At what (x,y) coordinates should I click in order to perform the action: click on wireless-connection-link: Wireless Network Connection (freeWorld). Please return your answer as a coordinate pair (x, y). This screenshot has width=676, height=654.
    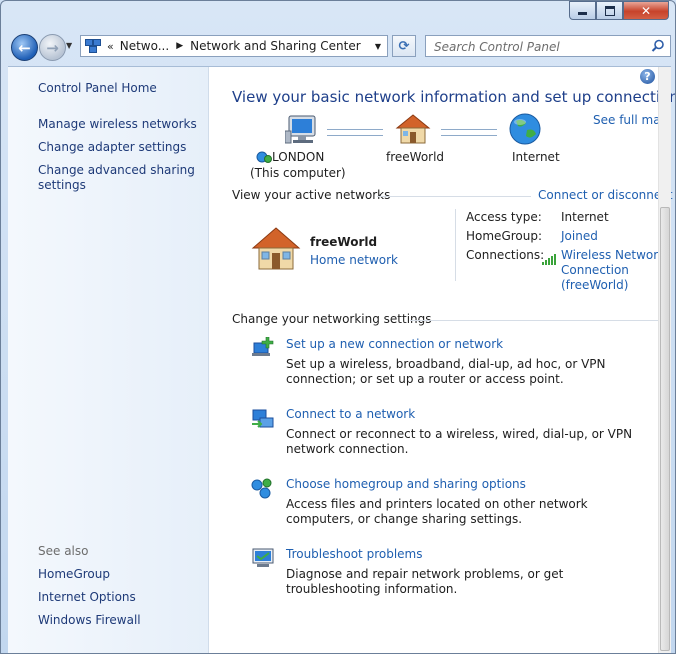
    Looking at the image, I should click on (613, 270).